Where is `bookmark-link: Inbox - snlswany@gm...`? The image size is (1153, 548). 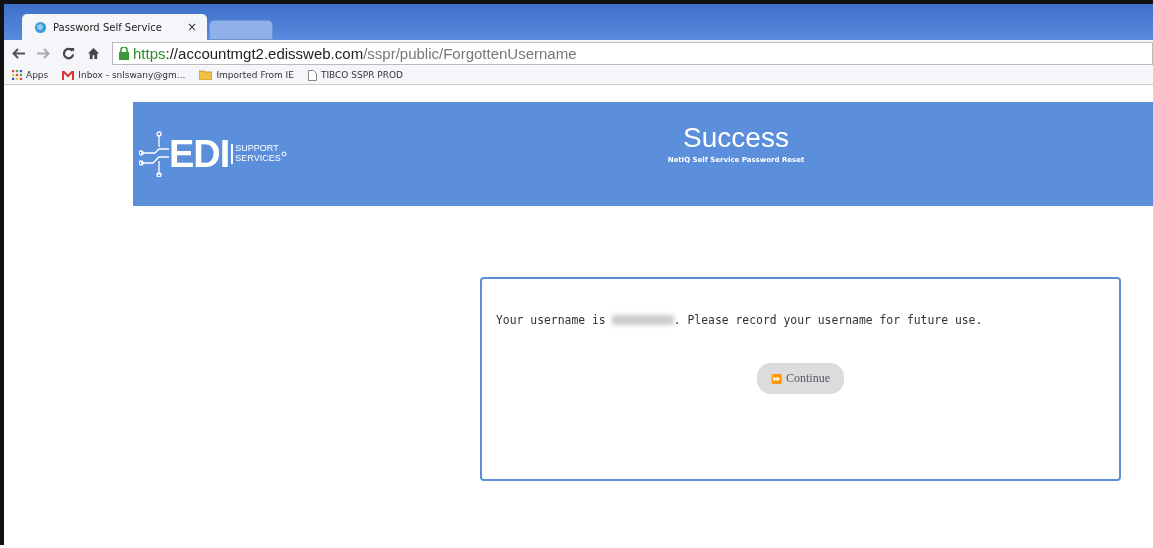 bookmark-link: Inbox - snlswany@gm... is located at coordinates (124, 75).